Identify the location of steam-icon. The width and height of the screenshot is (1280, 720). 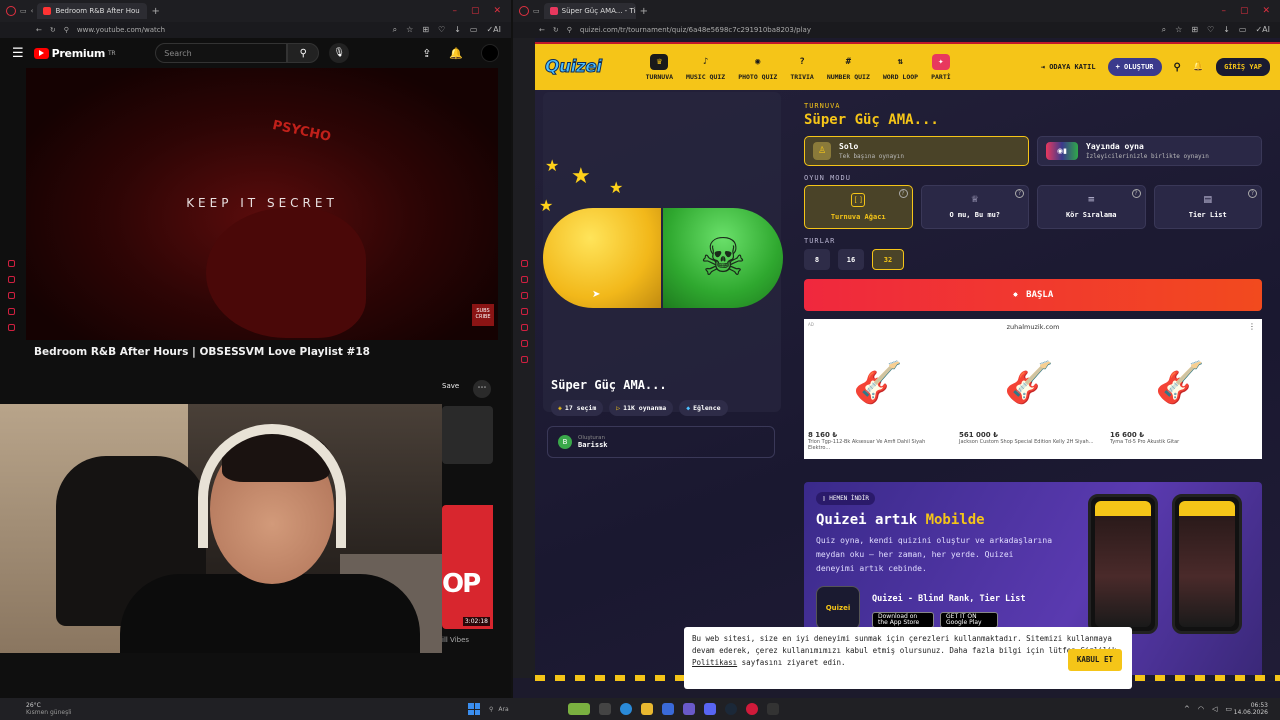
(731, 709).